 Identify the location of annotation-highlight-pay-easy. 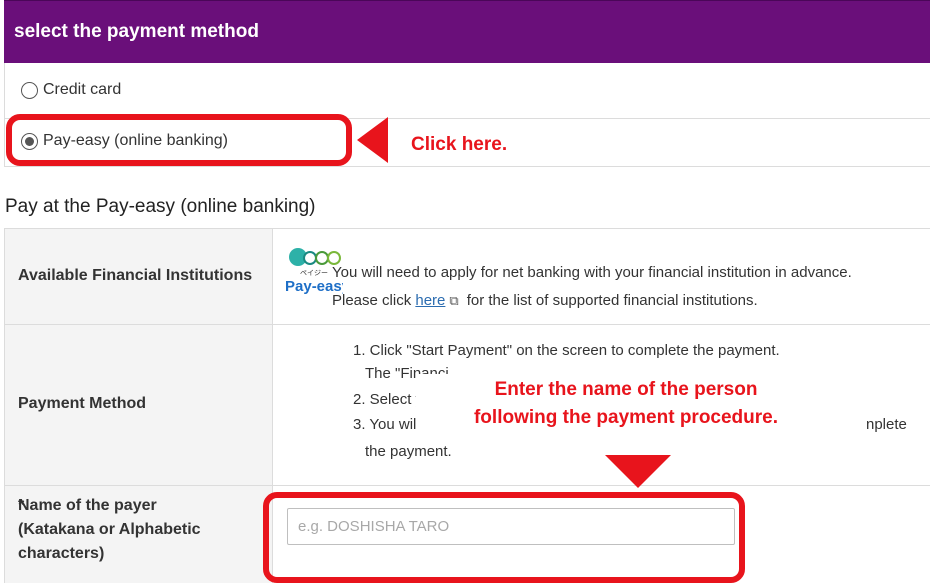
(179, 140).